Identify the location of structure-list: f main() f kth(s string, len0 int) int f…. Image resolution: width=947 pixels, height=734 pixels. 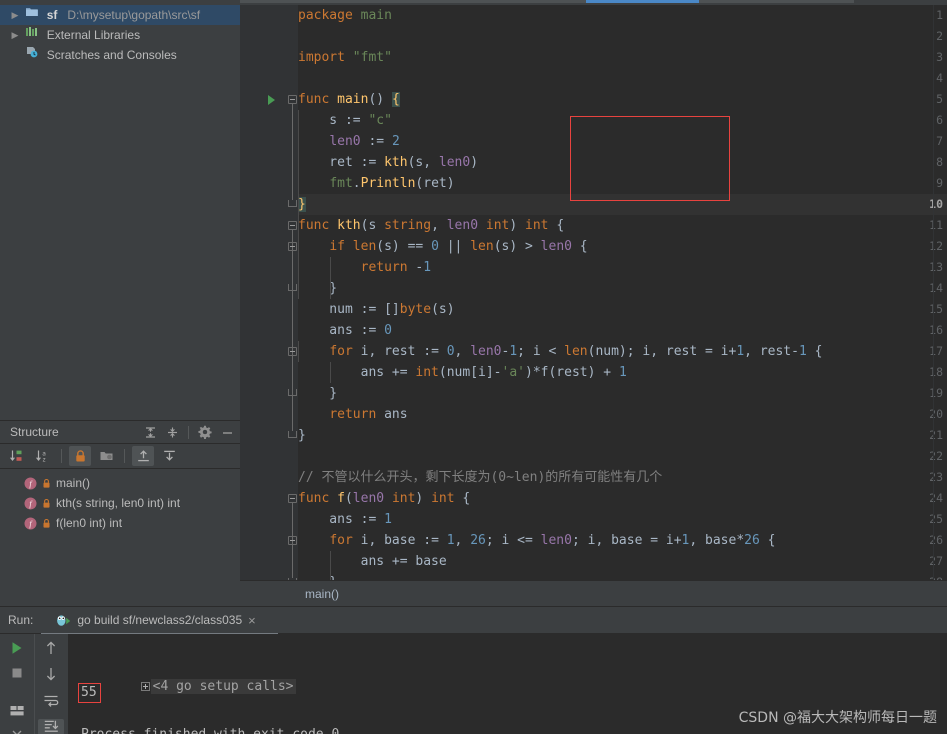
(120, 501).